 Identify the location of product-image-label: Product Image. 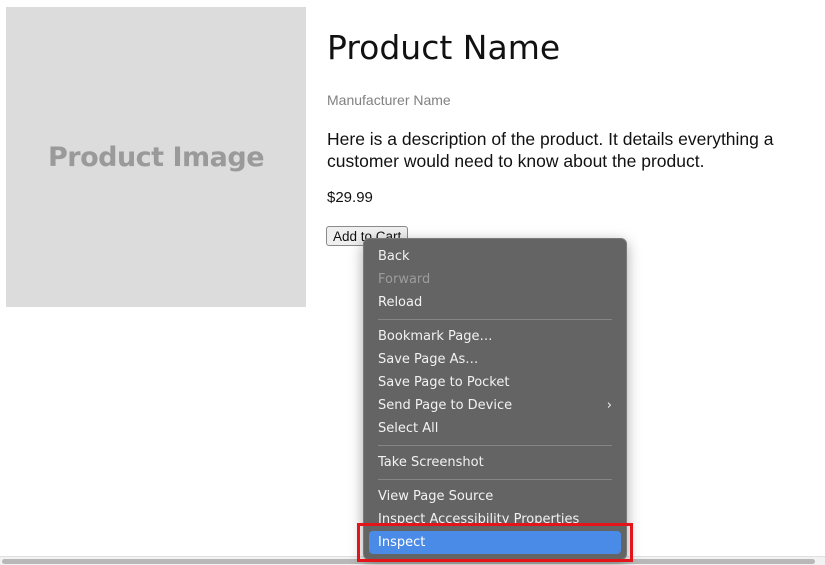
(156, 157).